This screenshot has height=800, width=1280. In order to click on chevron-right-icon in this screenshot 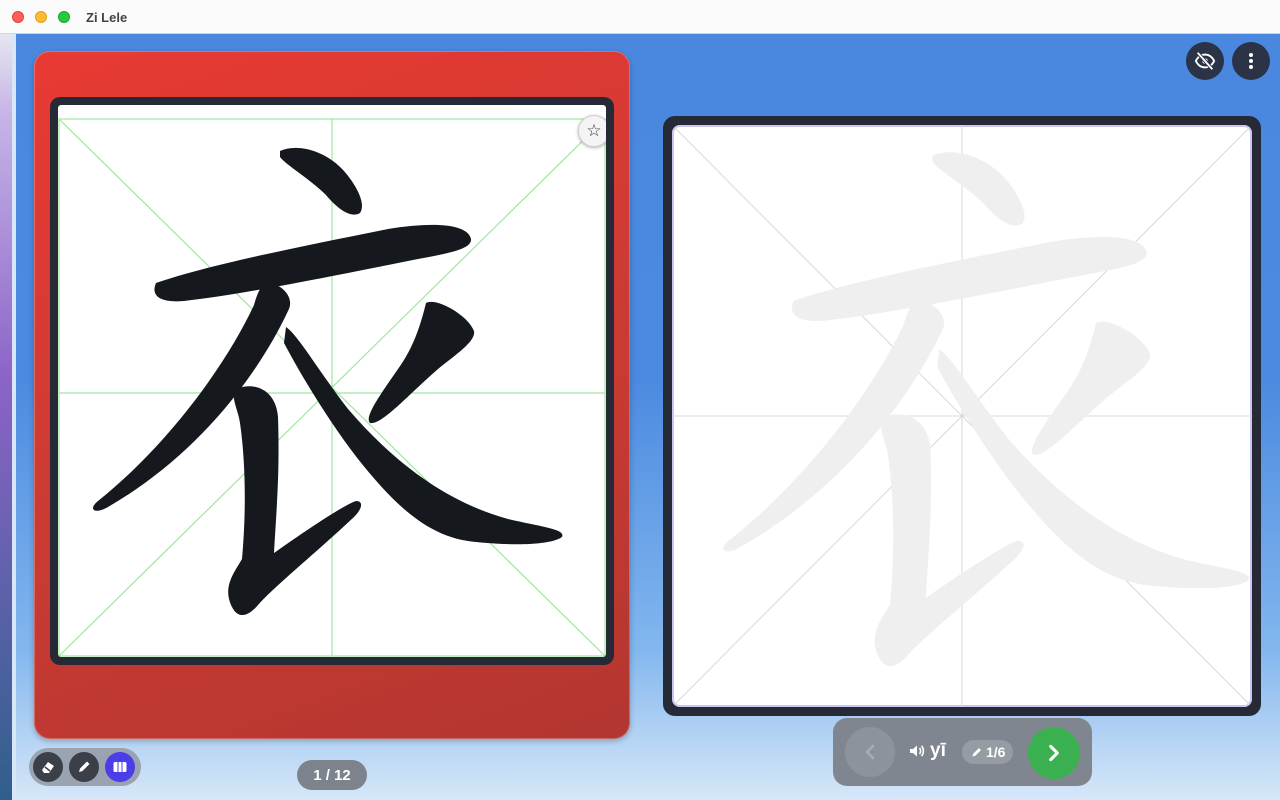, I will do `click(1054, 753)`.